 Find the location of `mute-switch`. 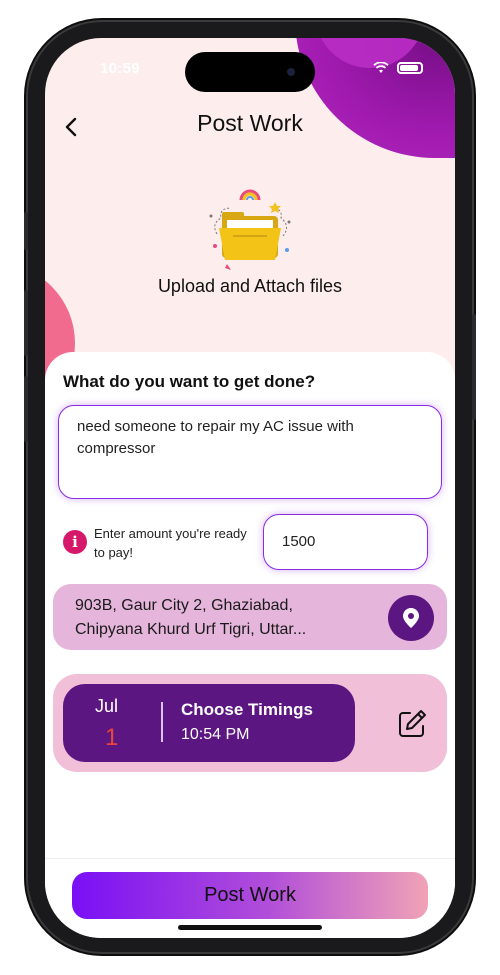

mute-switch is located at coordinates (26, 231).